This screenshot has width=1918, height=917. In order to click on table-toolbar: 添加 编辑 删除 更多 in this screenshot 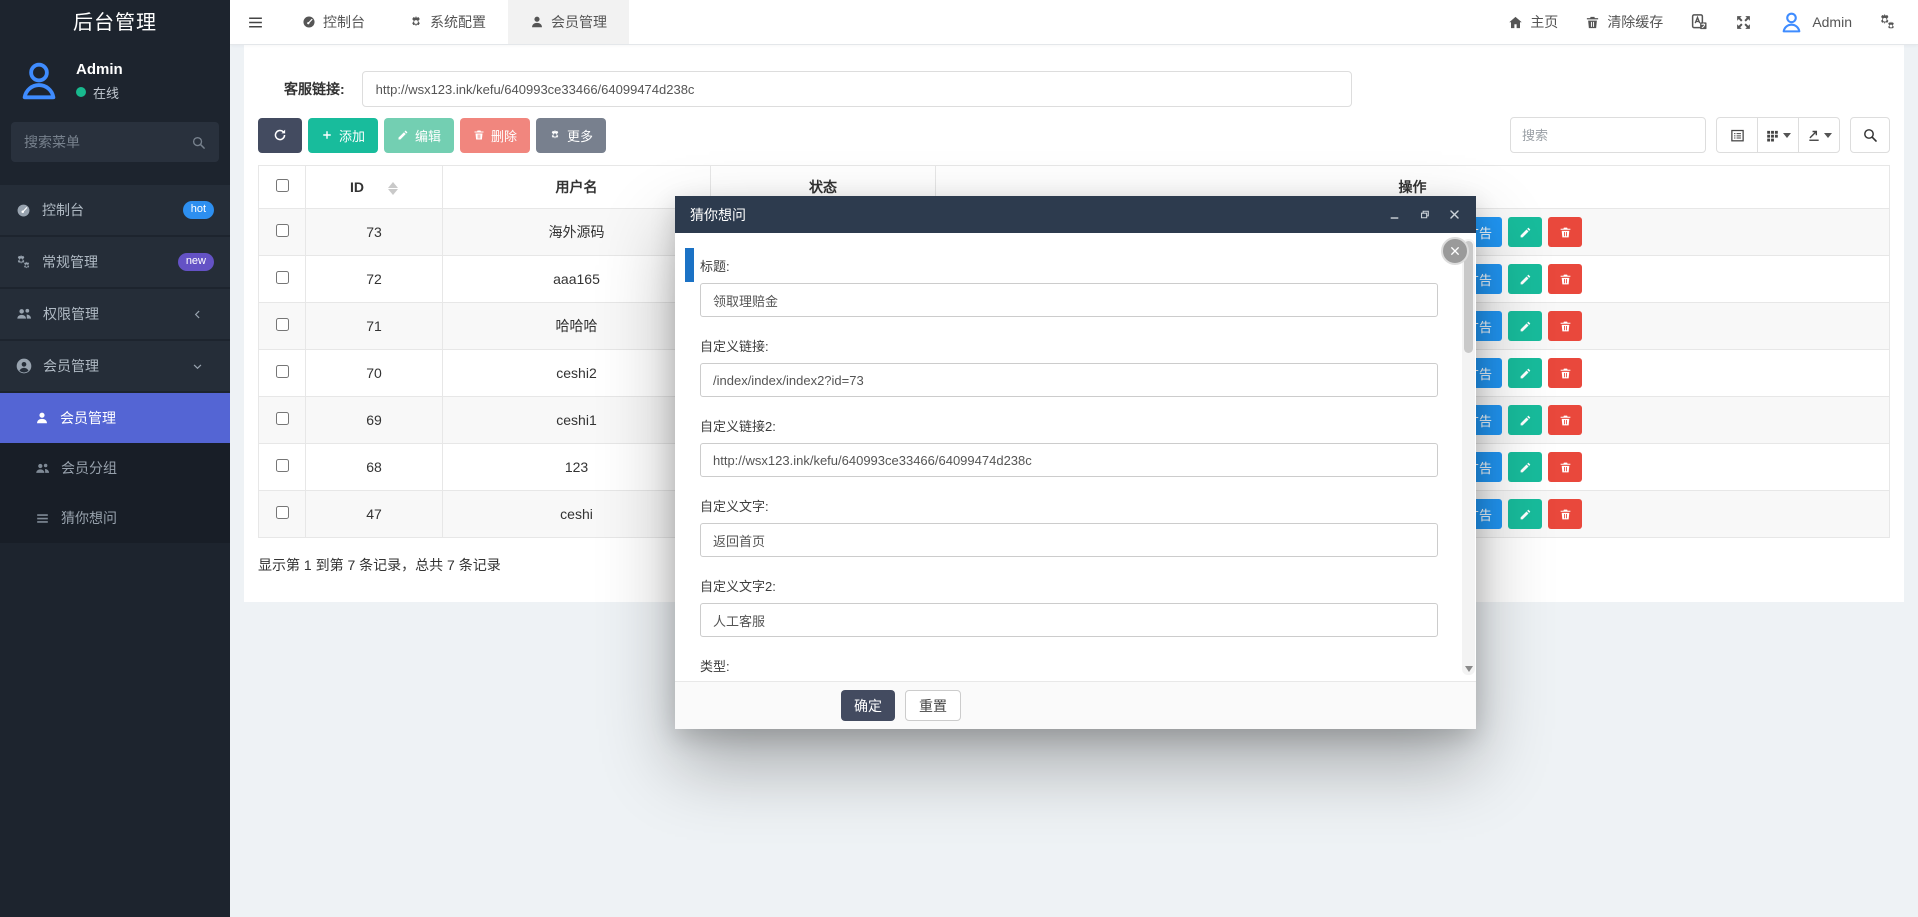, I will do `click(1074, 135)`.